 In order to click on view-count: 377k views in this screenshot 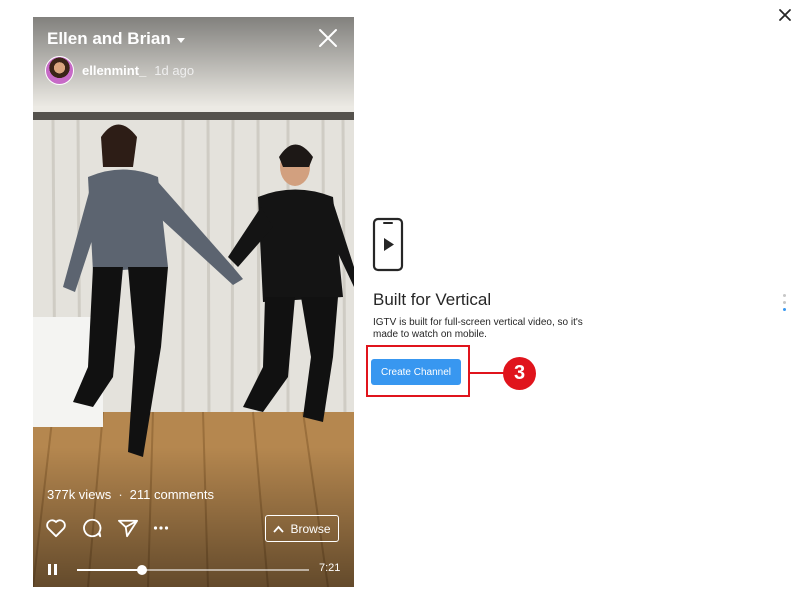, I will do `click(79, 494)`.